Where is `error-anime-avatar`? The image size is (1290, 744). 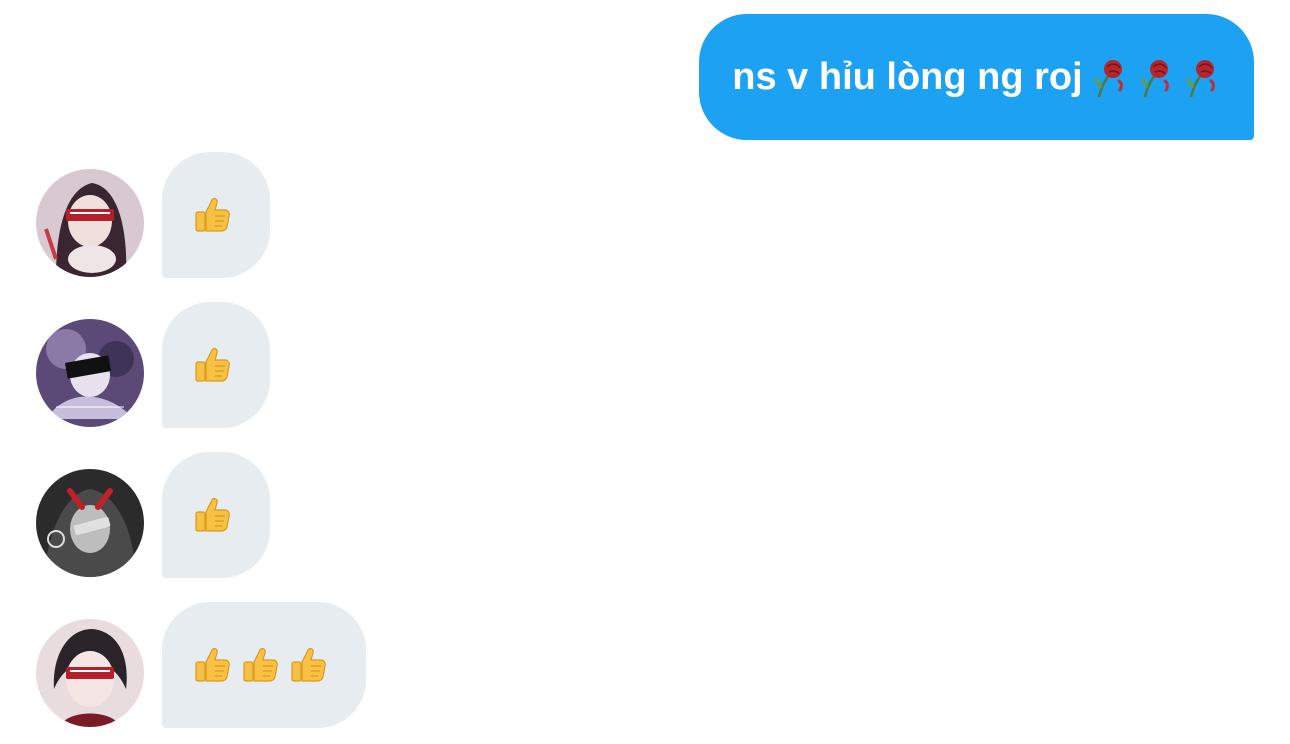 error-anime-avatar is located at coordinates (90, 373).